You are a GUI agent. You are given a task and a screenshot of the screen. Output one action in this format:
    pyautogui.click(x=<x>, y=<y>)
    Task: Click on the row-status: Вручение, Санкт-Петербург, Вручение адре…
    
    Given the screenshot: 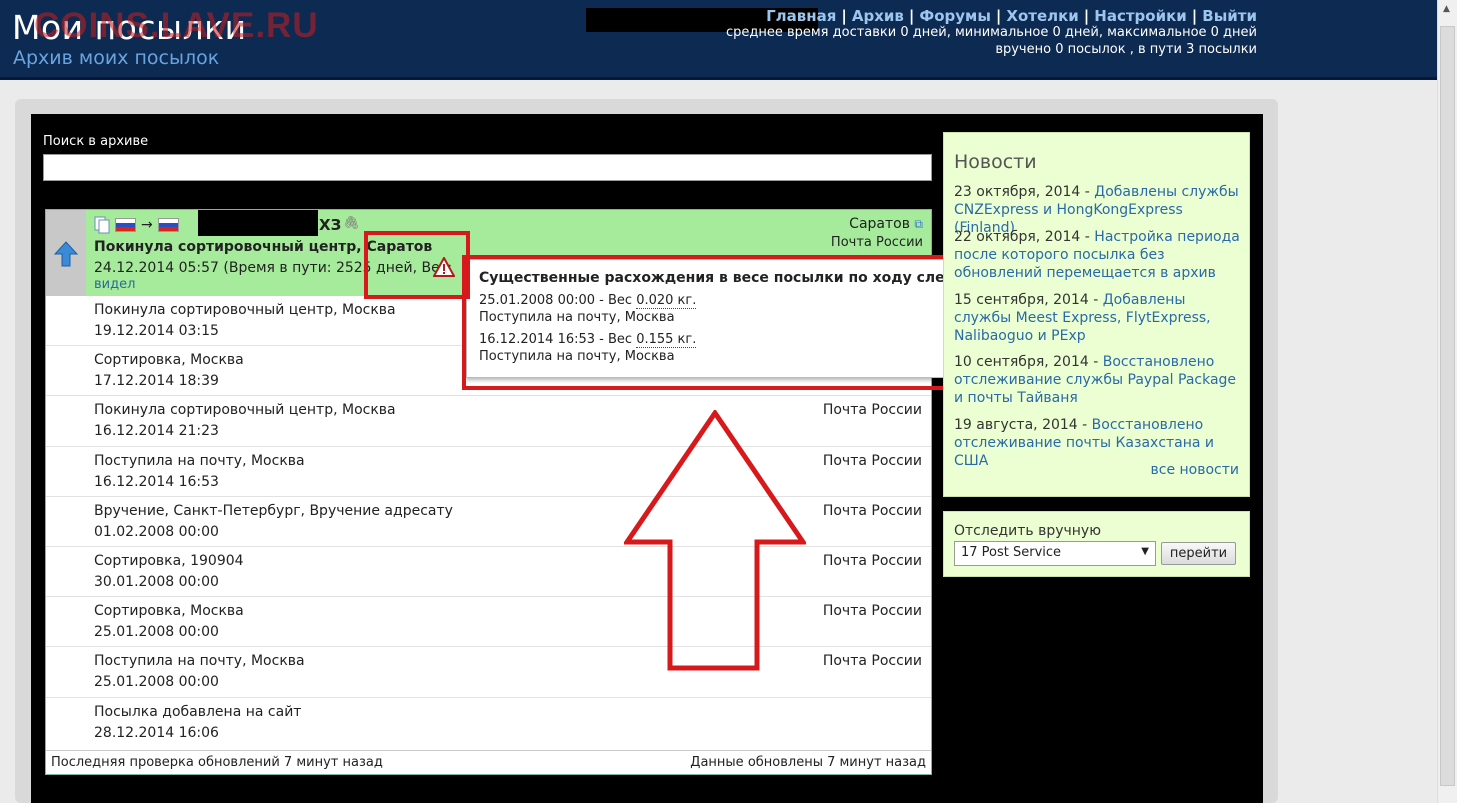 What is the action you would take?
    pyautogui.click(x=273, y=510)
    